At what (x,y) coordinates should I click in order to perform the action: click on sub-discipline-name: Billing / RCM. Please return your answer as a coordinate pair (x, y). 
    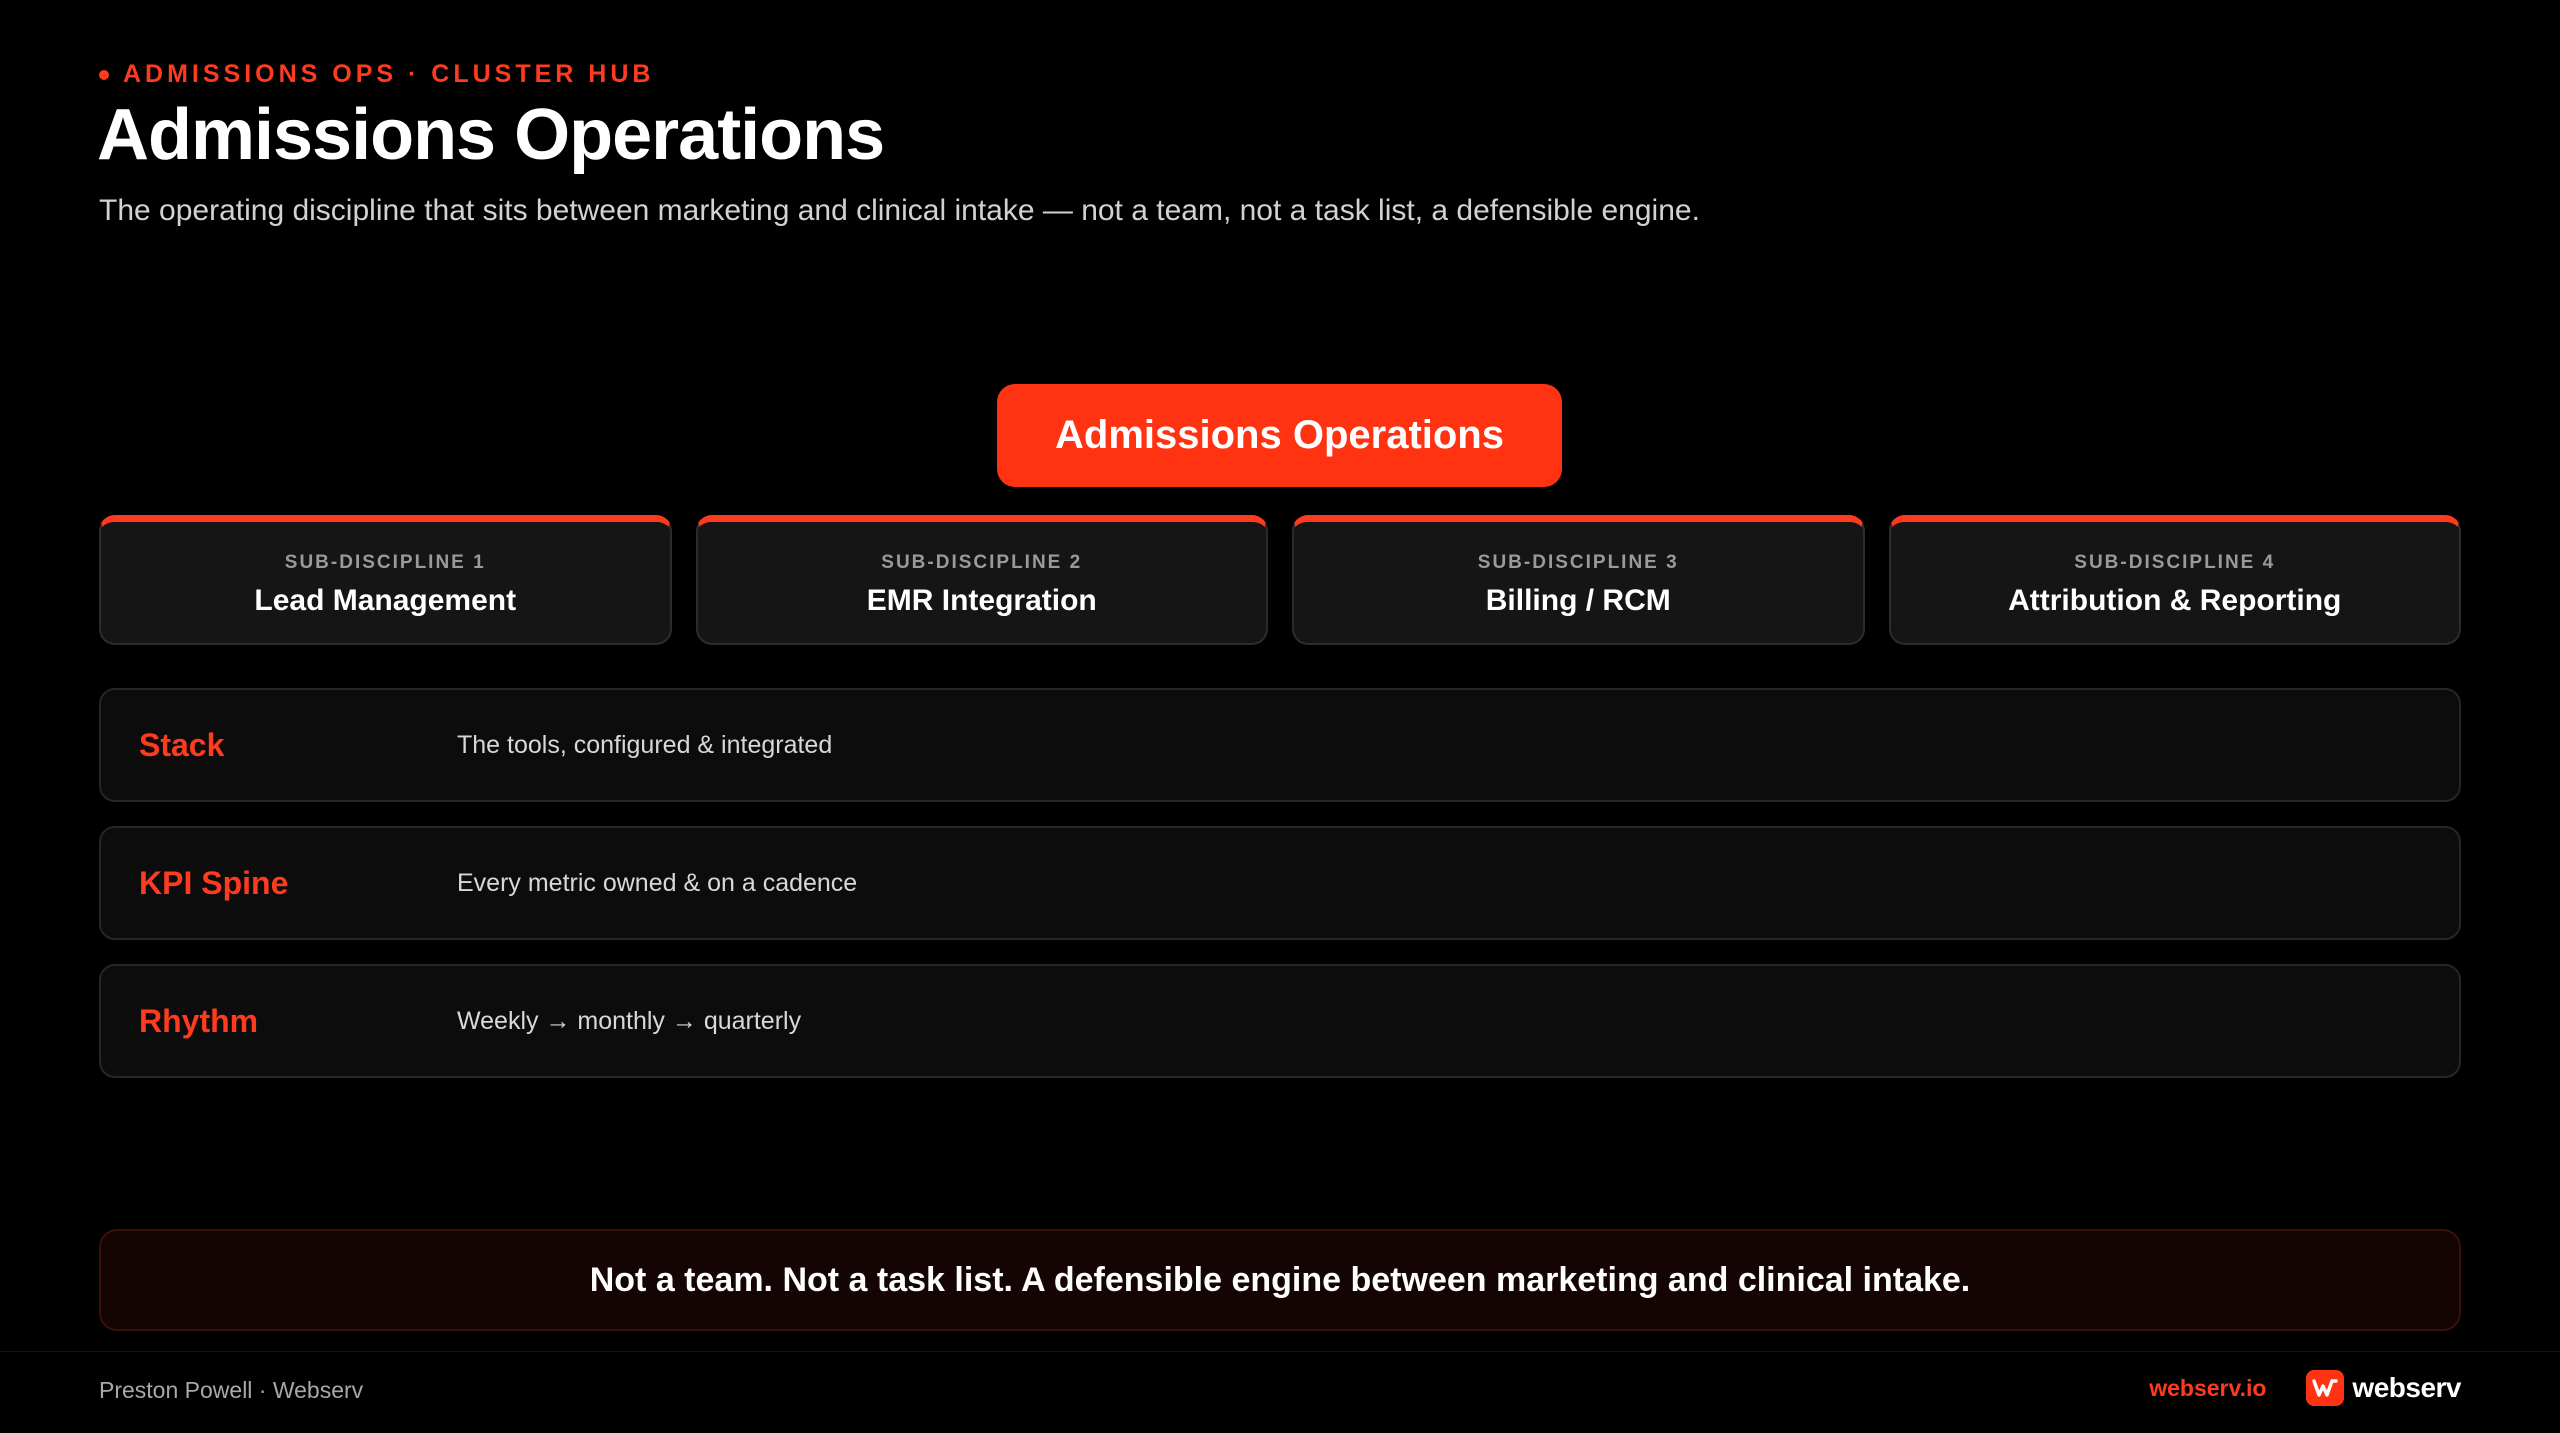
    Looking at the image, I should click on (1578, 600).